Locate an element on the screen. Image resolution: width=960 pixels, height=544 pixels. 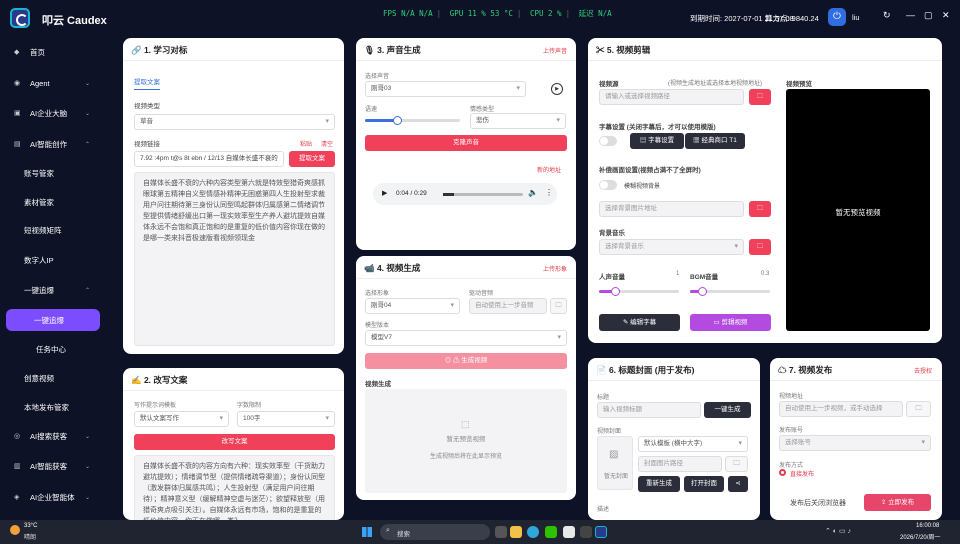
clock-time: 16:00:08 is located at coordinates (927, 526).